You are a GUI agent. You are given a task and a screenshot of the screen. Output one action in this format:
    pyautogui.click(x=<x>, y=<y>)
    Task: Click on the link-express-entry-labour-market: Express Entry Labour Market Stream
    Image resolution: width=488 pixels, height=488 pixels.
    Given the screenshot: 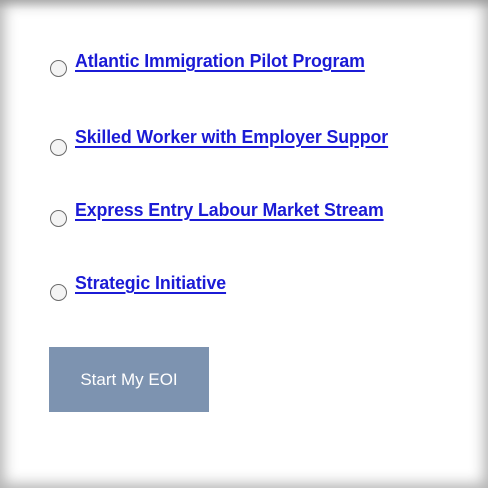 What is the action you would take?
    pyautogui.click(x=229, y=210)
    